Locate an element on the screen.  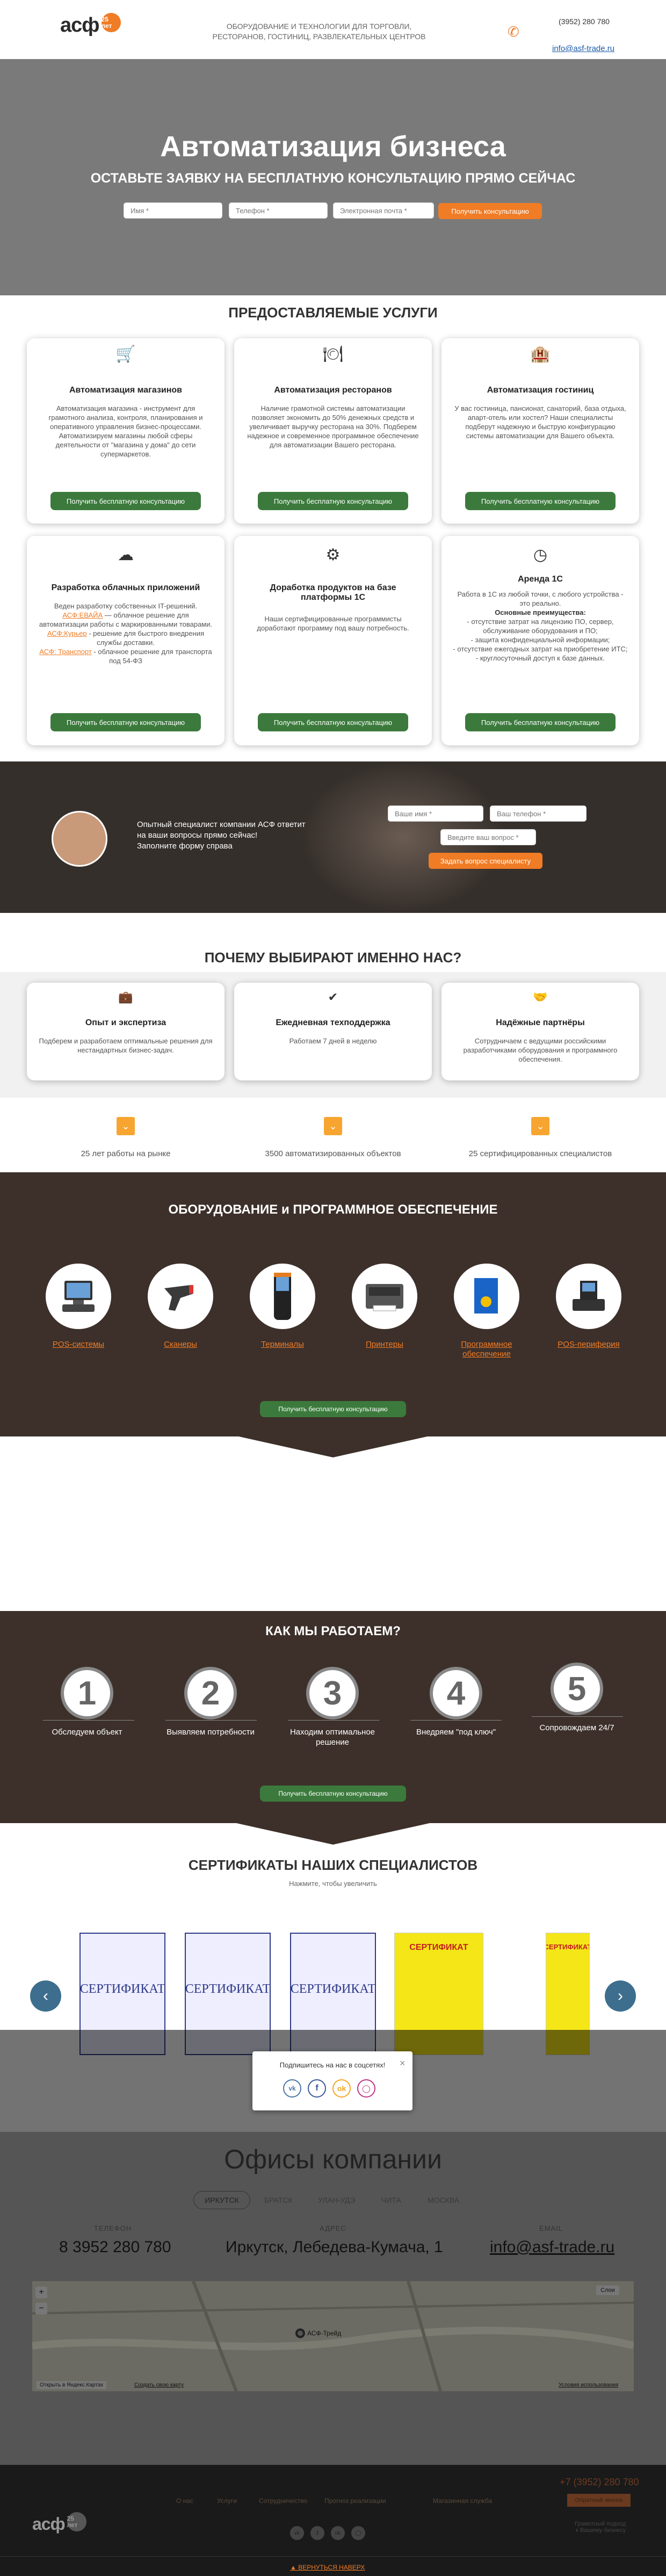
logo: асф 25 лет is located at coordinates (90, 24).